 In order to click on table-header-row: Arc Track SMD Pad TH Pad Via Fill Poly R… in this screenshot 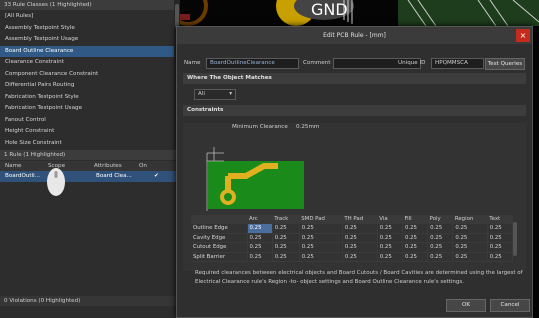, I will do `click(352, 219)`.